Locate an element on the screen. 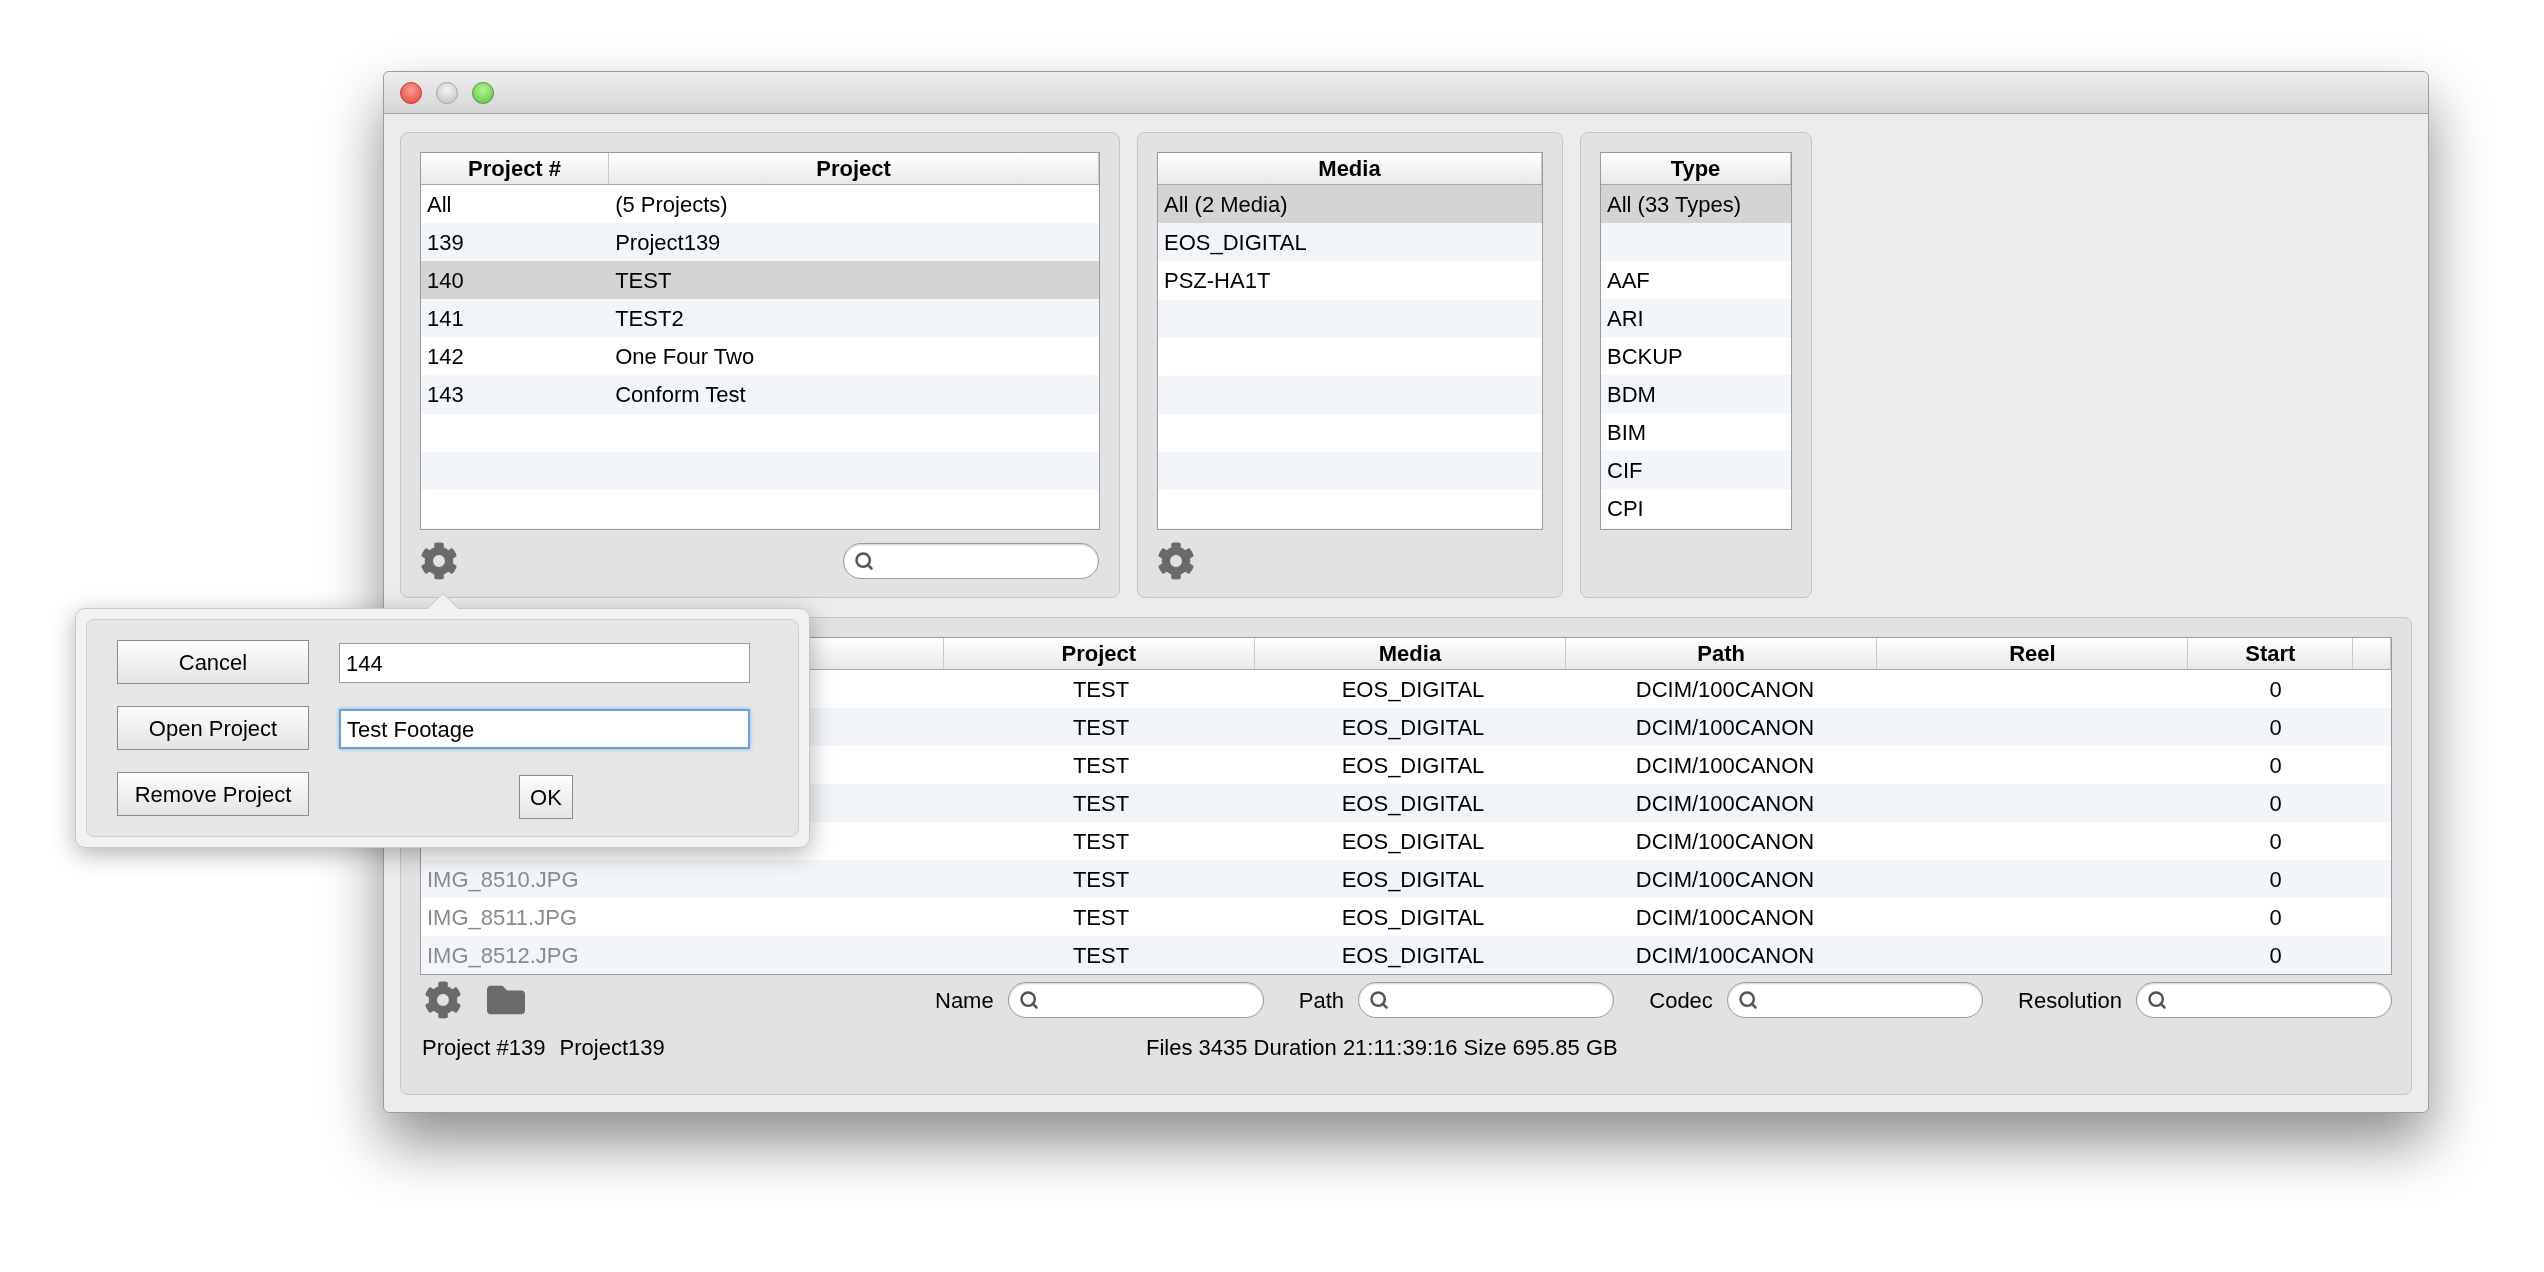  table-cell: All (33 Types) is located at coordinates (1674, 204).